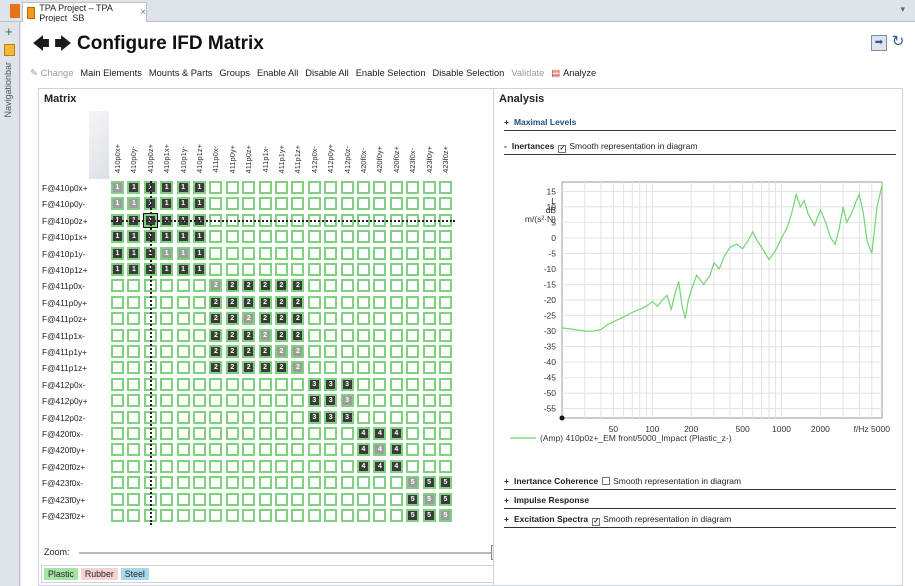 The image size is (915, 586). What do you see at coordinates (150, 144) in the screenshot?
I see `column-header: 410p0z+` at bounding box center [150, 144].